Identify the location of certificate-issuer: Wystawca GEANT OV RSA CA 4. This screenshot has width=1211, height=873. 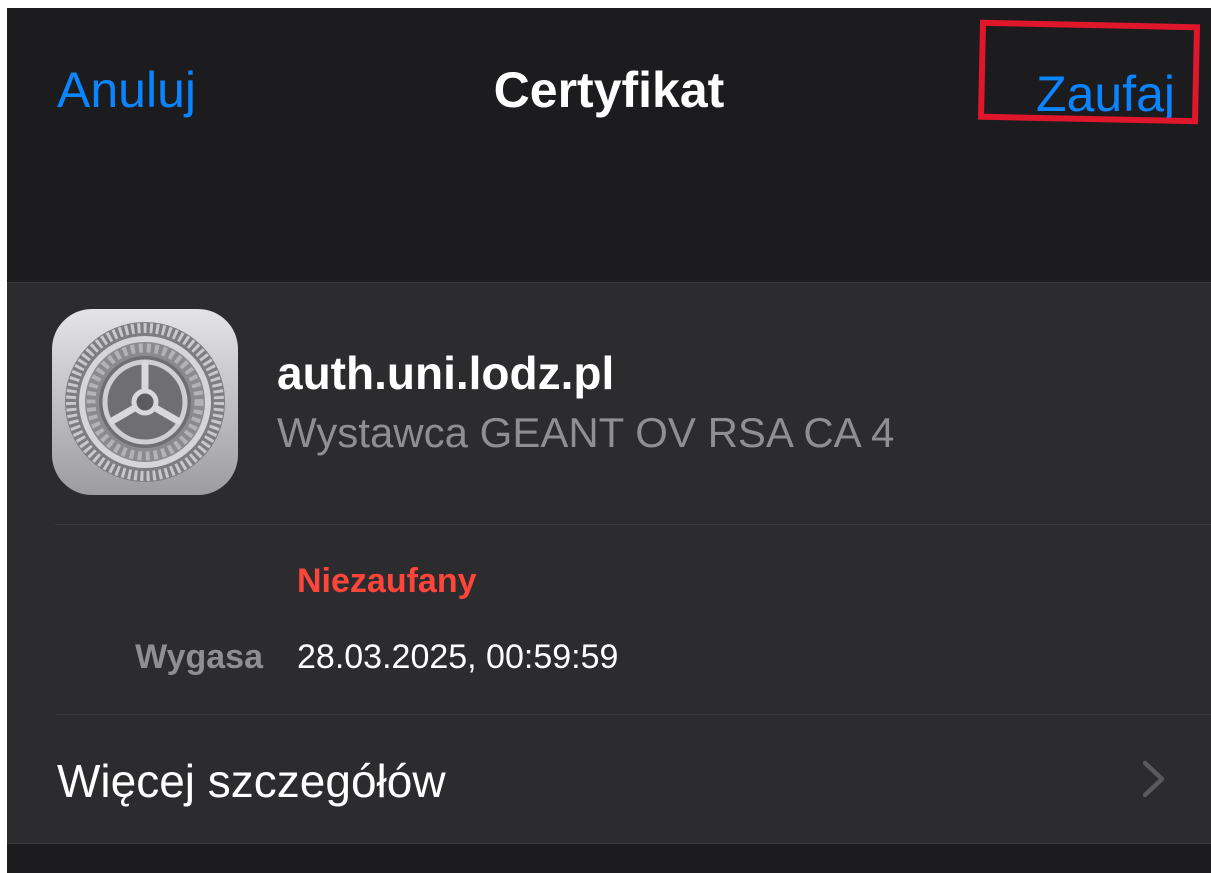
(586, 432).